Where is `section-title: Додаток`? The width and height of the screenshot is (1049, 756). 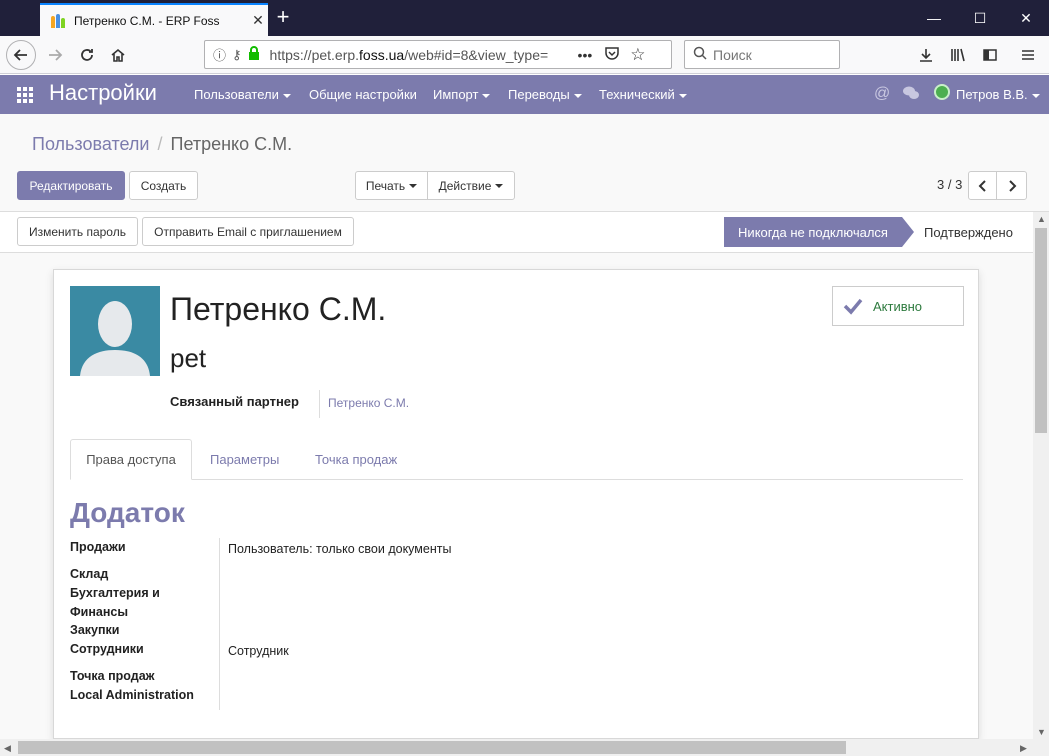 section-title: Додаток is located at coordinates (127, 512).